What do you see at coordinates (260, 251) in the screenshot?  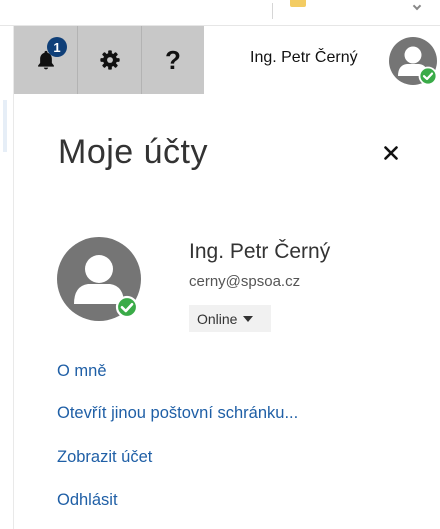 I see `profile-name: Ing. Petr Černý` at bounding box center [260, 251].